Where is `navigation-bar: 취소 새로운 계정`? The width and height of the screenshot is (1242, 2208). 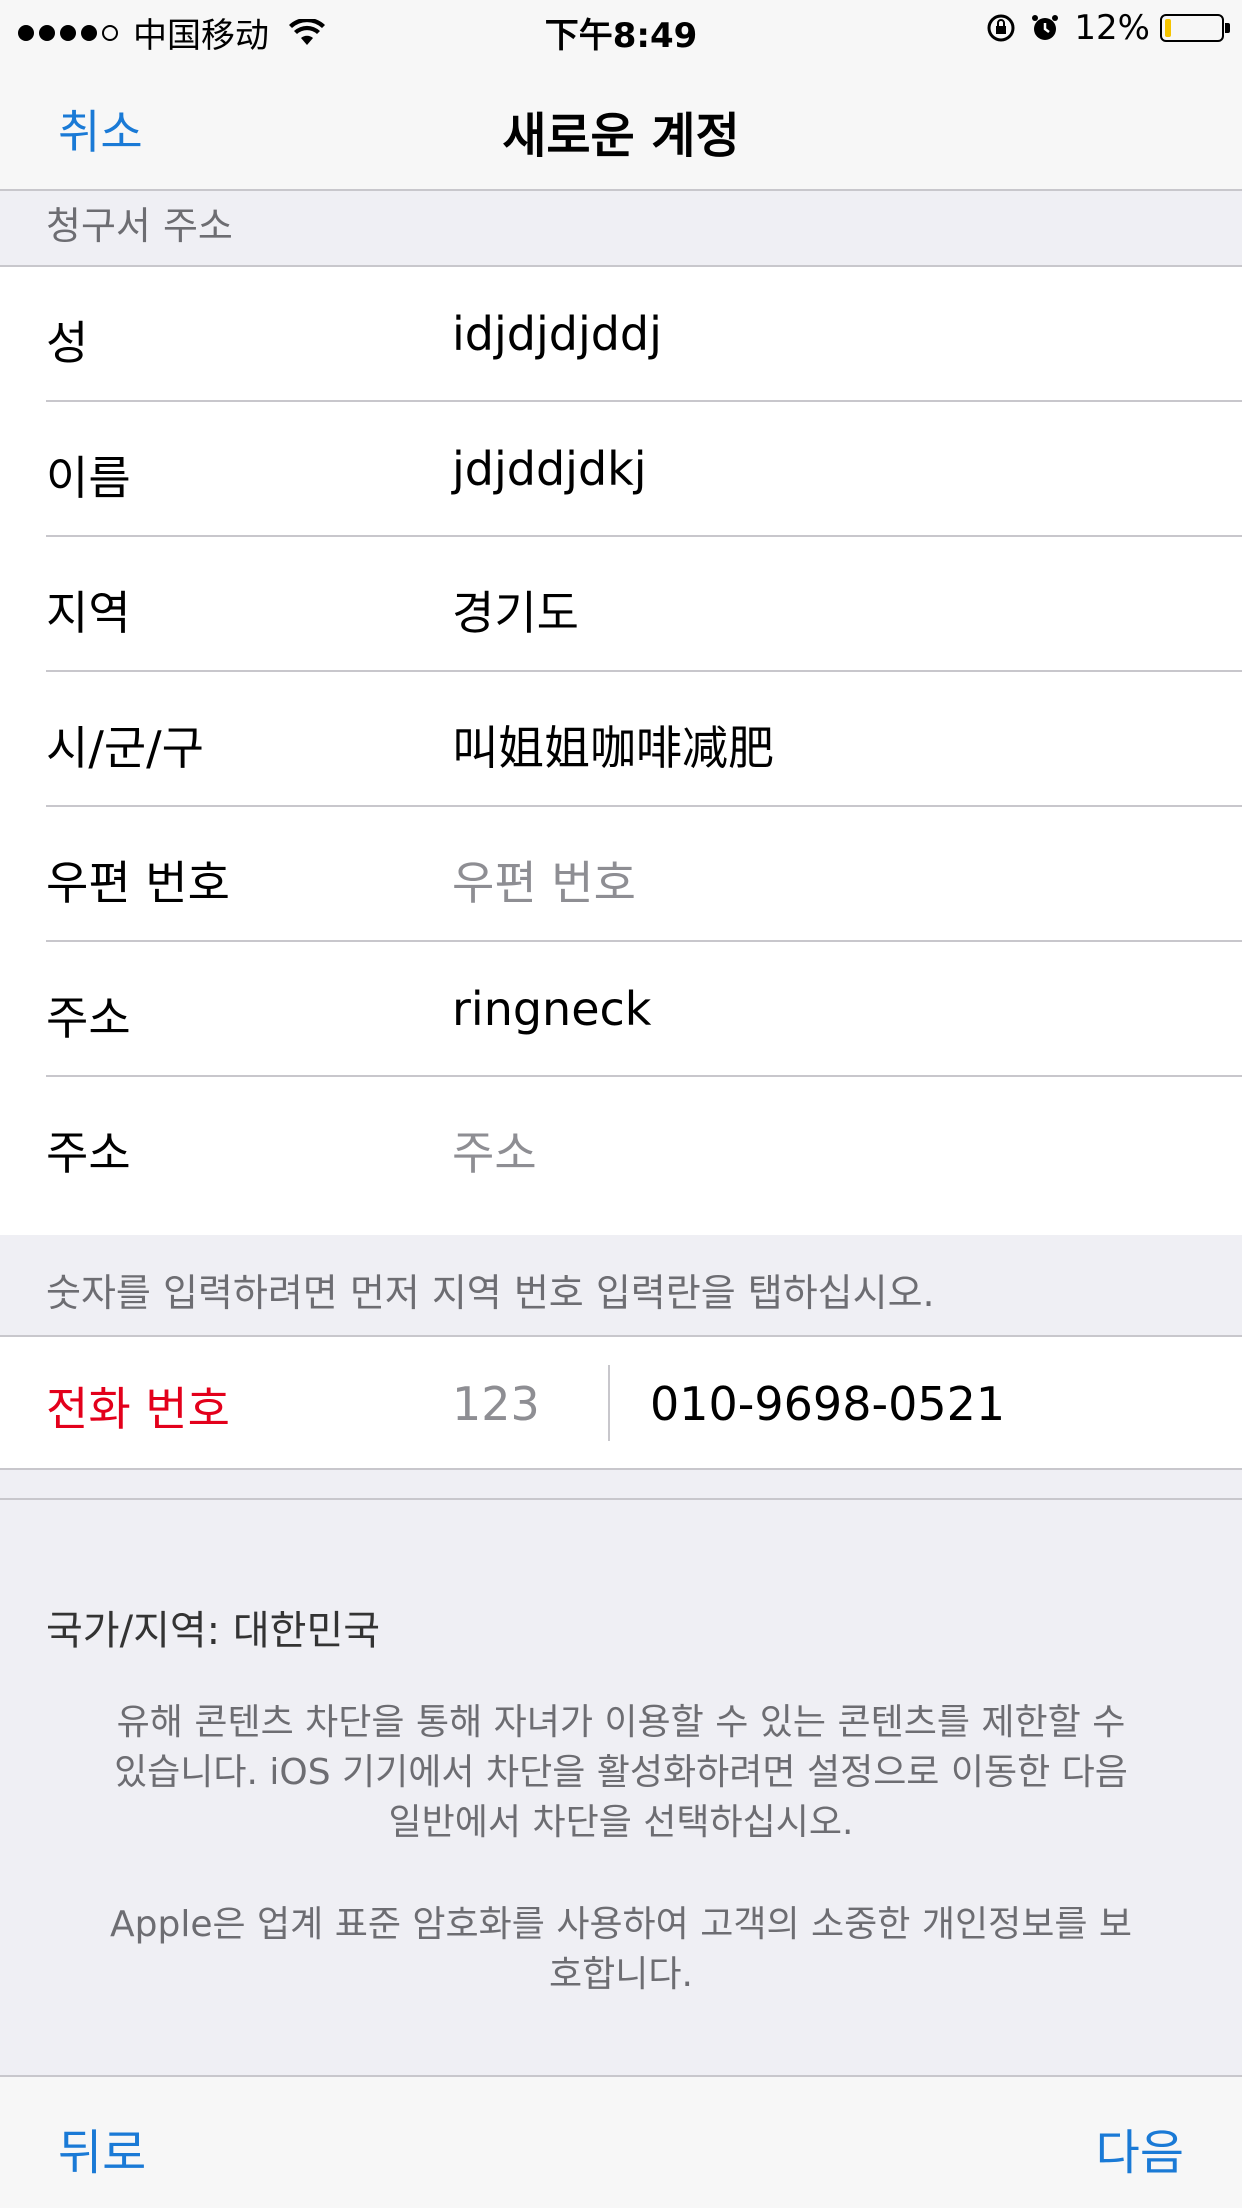
navigation-bar: 취소 새로운 계정 is located at coordinates (621, 125).